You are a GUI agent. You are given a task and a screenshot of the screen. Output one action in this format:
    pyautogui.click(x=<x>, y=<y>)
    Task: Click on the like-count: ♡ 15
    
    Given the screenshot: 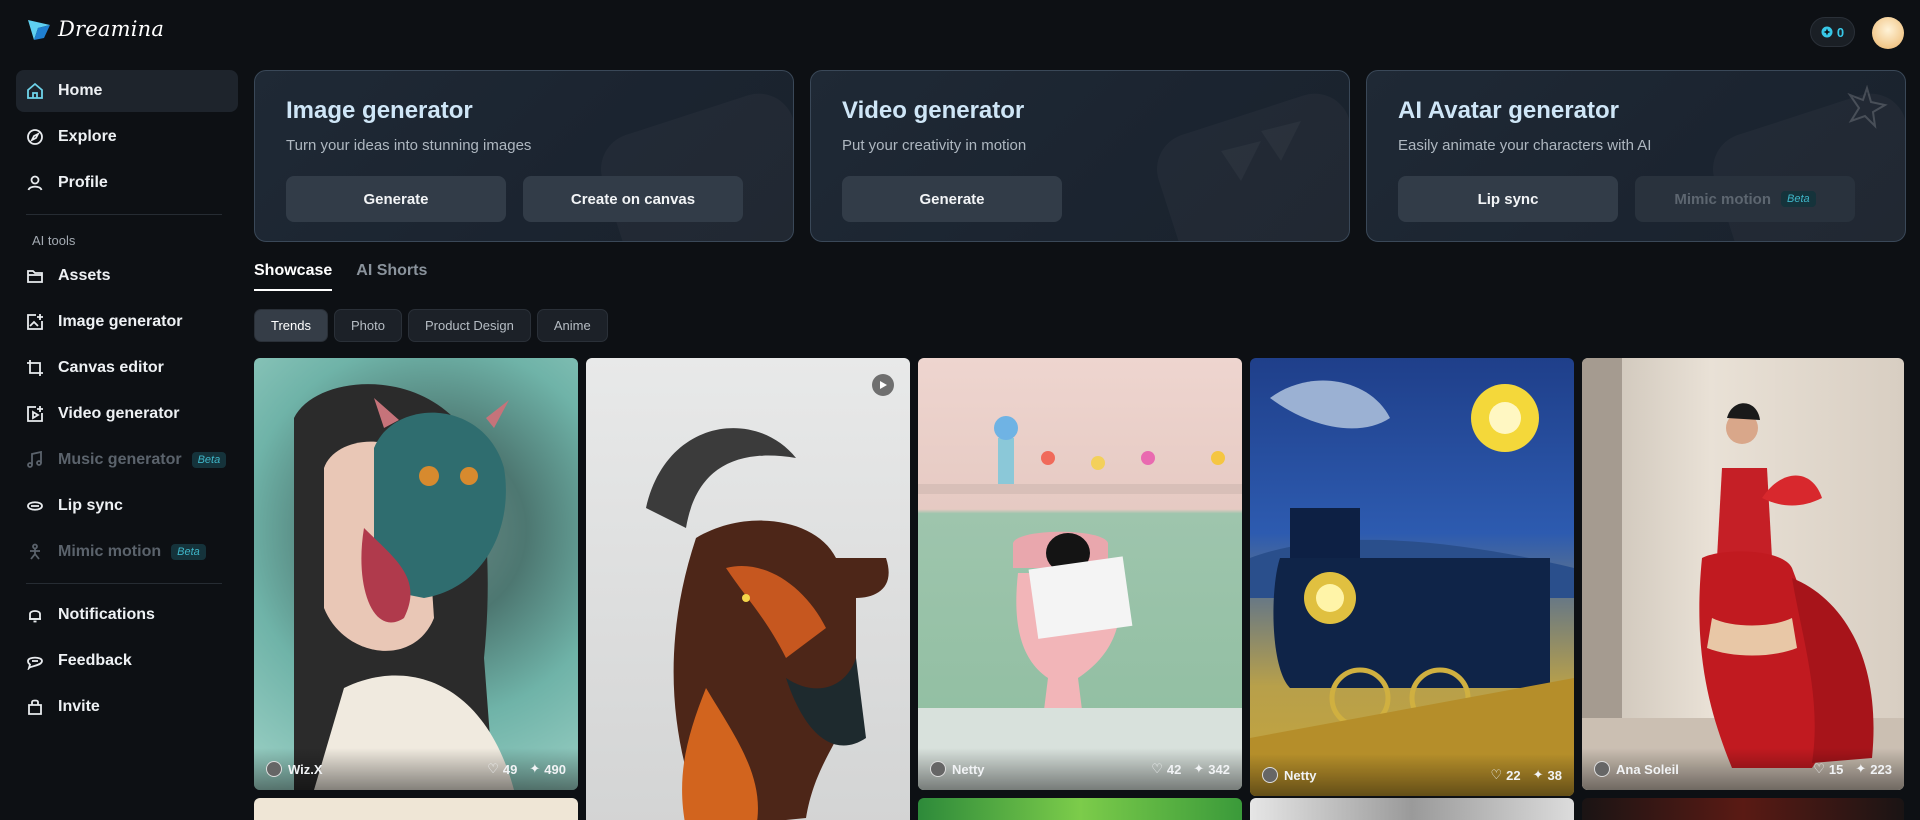 What is the action you would take?
    pyautogui.click(x=1828, y=769)
    